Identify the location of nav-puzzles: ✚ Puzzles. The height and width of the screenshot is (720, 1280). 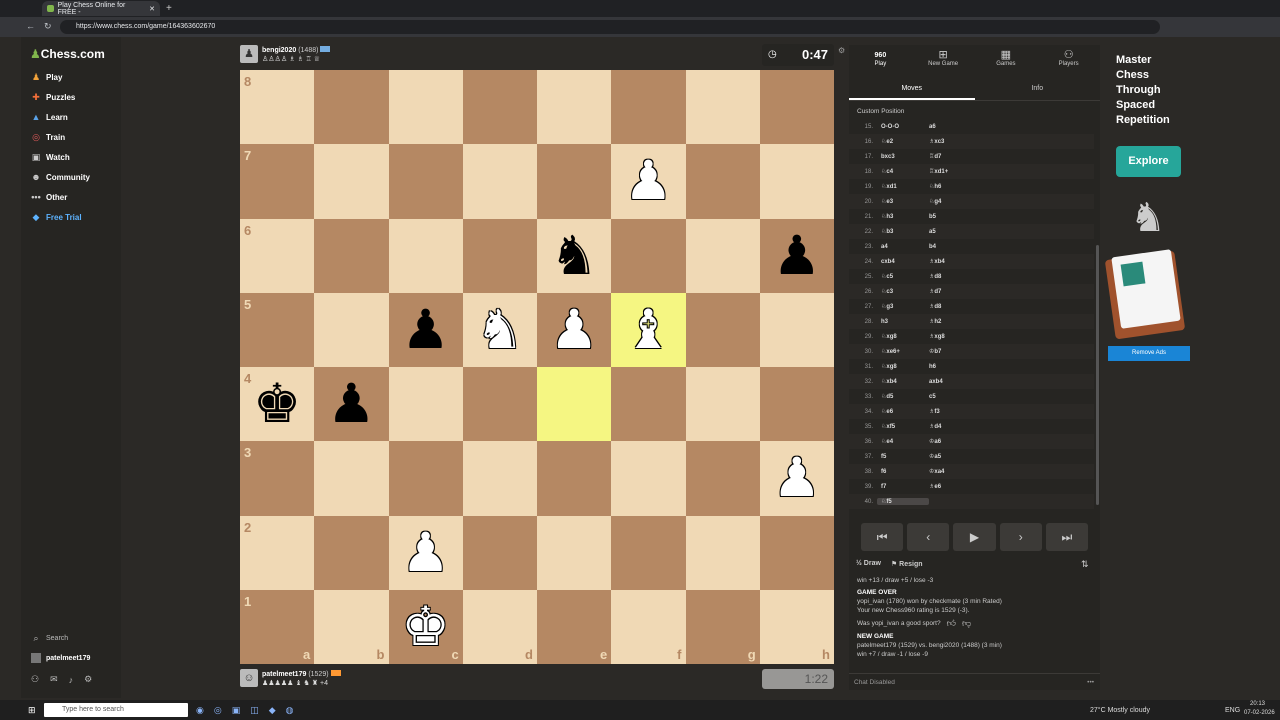
(53, 97).